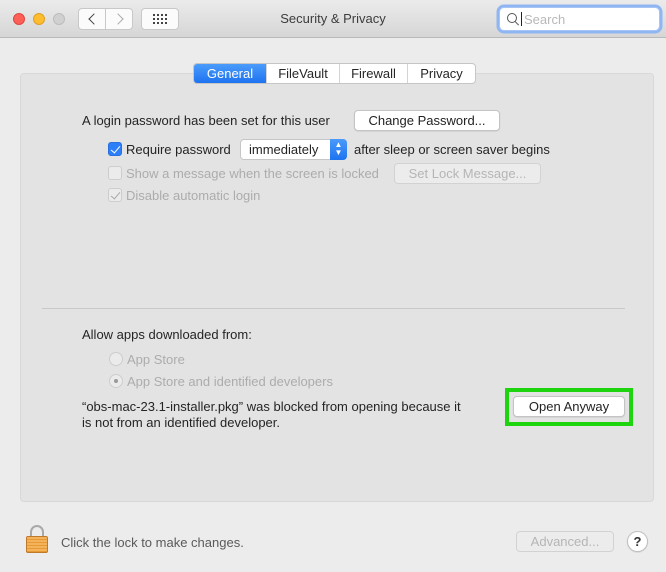 This screenshot has width=666, height=572. I want to click on disable-auto-login-checkbox, so click(115, 195).